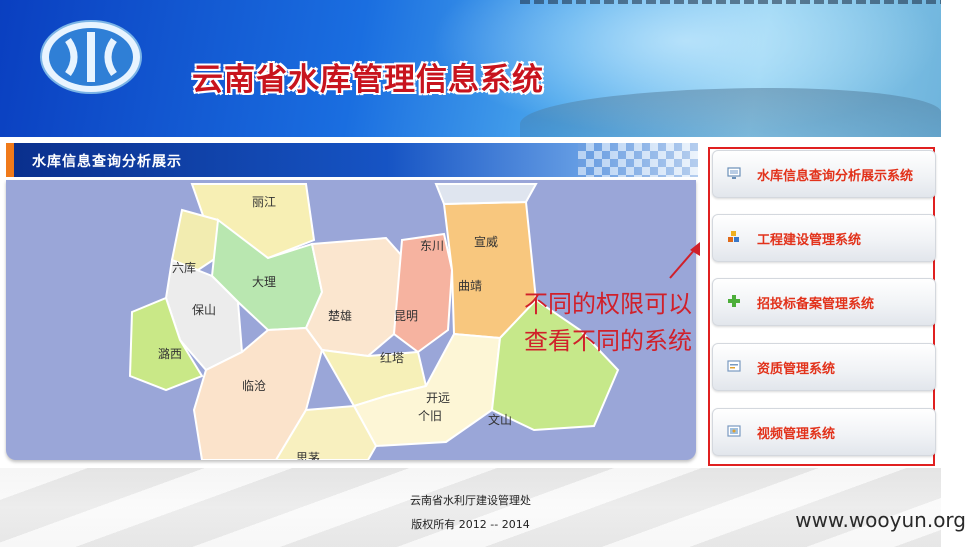  I want to click on panel-title: 水库信息查询分析展示, so click(107, 162).